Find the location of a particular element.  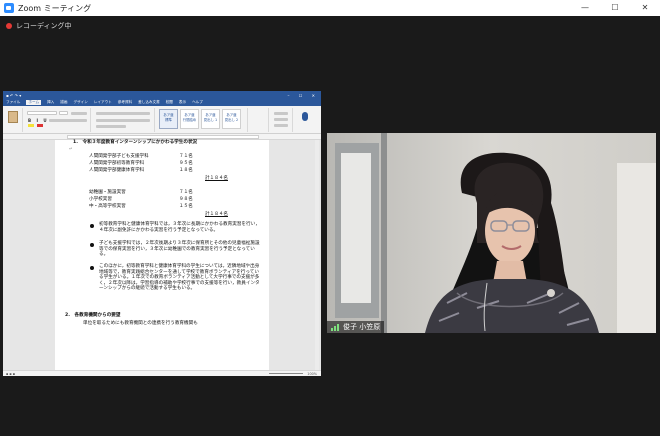

row-a-2-label: 人間関発学部初等教育学科 is located at coordinates (117, 163).